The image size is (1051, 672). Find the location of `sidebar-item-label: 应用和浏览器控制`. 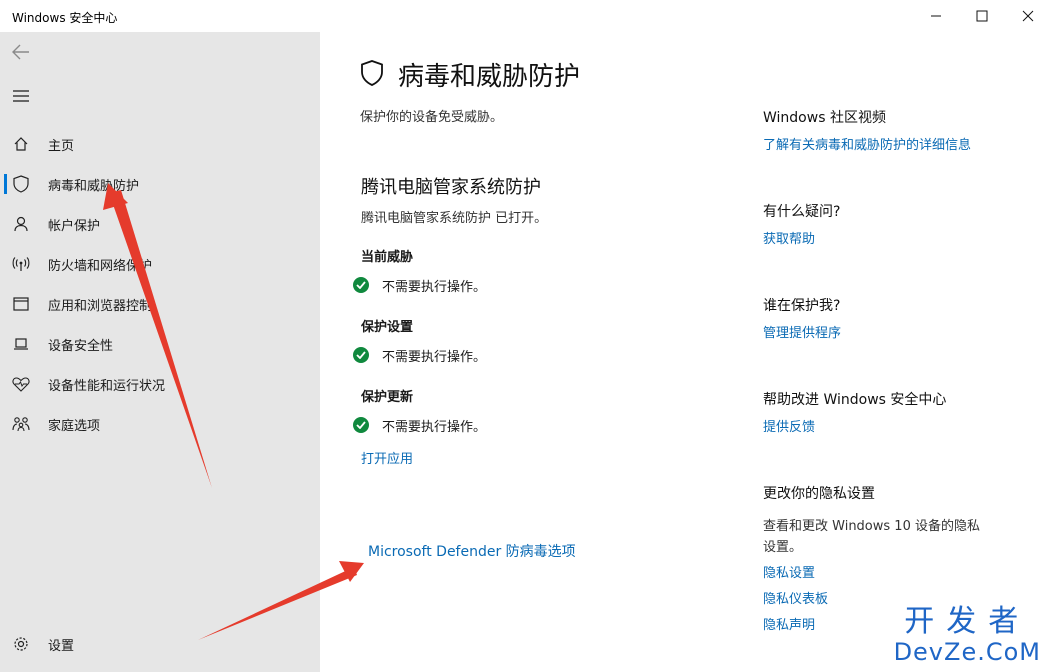

sidebar-item-label: 应用和浏览器控制 is located at coordinates (100, 306).